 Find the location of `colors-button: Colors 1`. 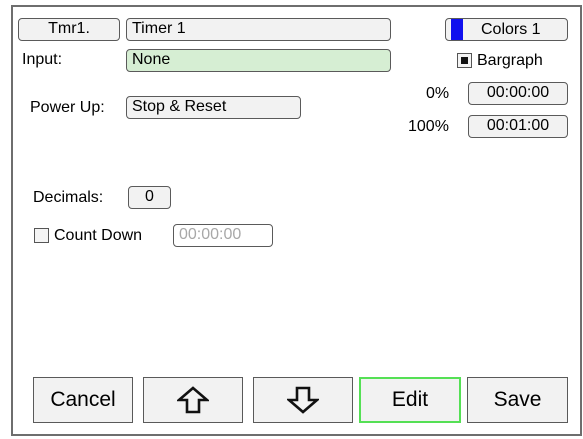

colors-button: Colors 1 is located at coordinates (506, 29).